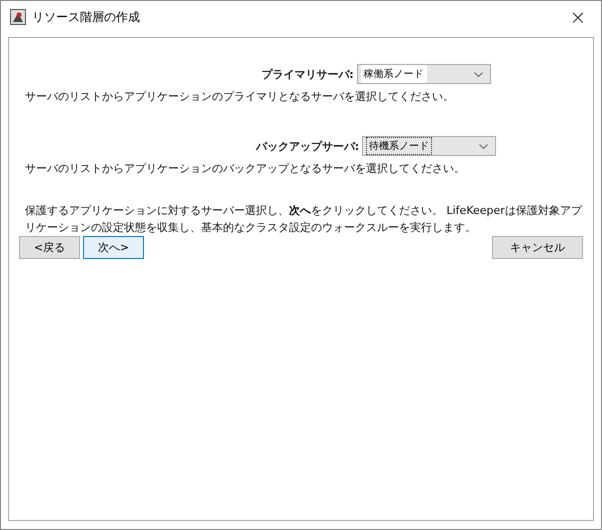 This screenshot has width=602, height=530. Describe the element at coordinates (578, 17) in the screenshot. I see `close-button: ×` at that location.